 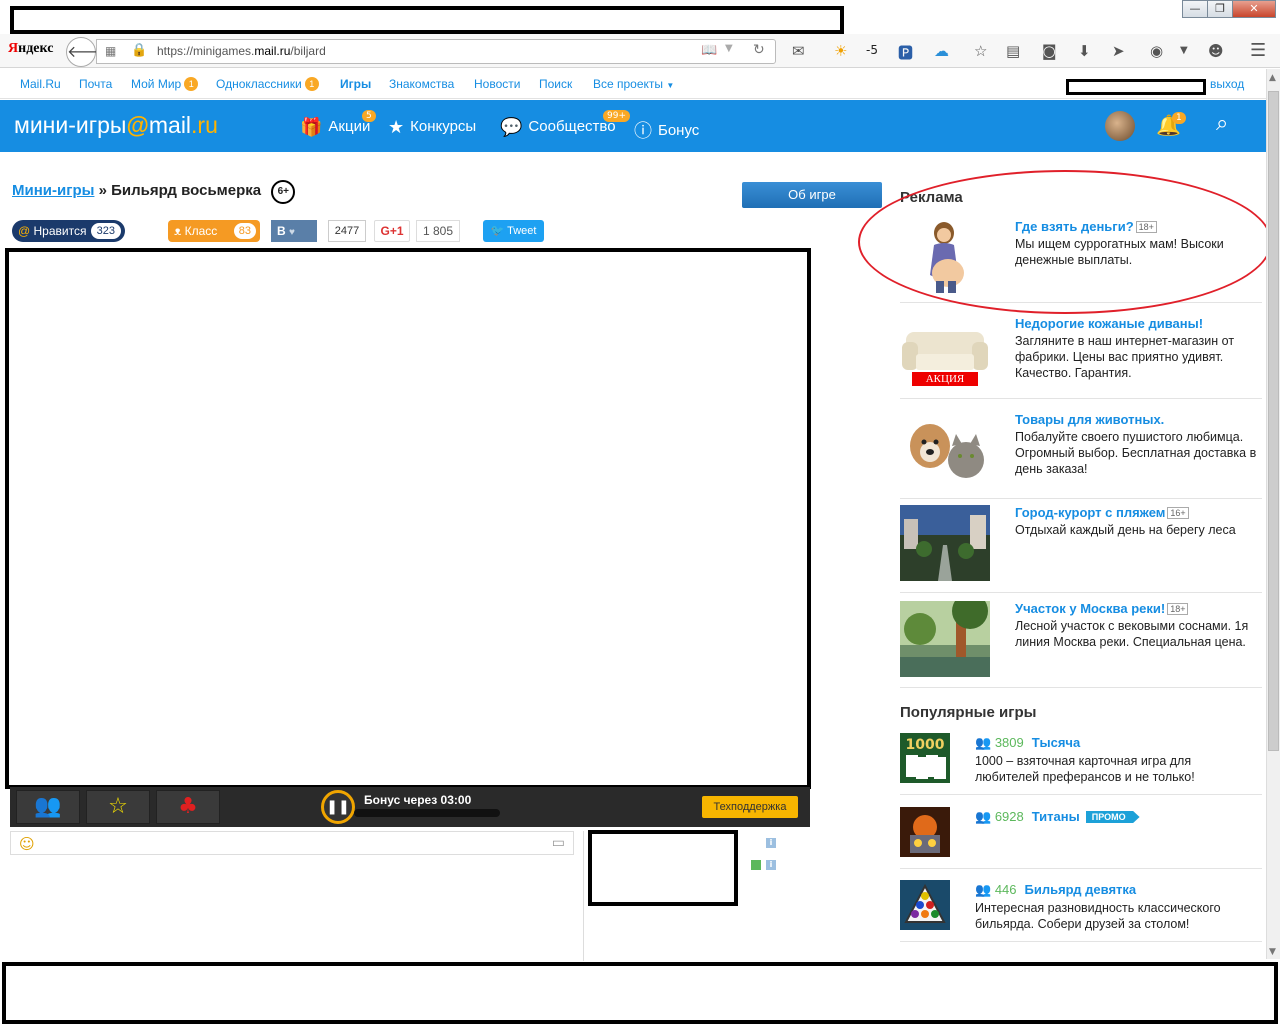 What do you see at coordinates (338, 807) in the screenshot?
I see `pause-button: ❚❚` at bounding box center [338, 807].